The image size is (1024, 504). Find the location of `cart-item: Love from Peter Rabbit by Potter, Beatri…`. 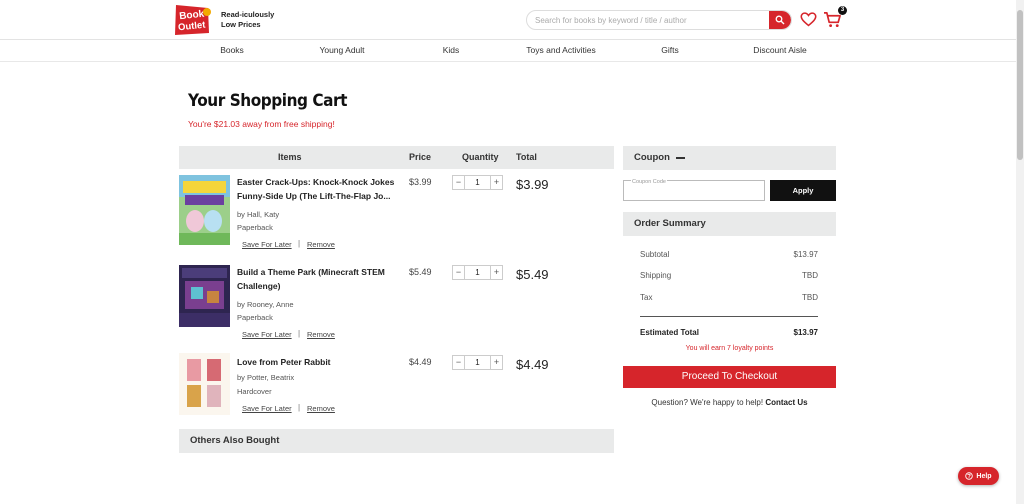

cart-item: Love from Peter Rabbit by Potter, Beatri… is located at coordinates (396, 385).